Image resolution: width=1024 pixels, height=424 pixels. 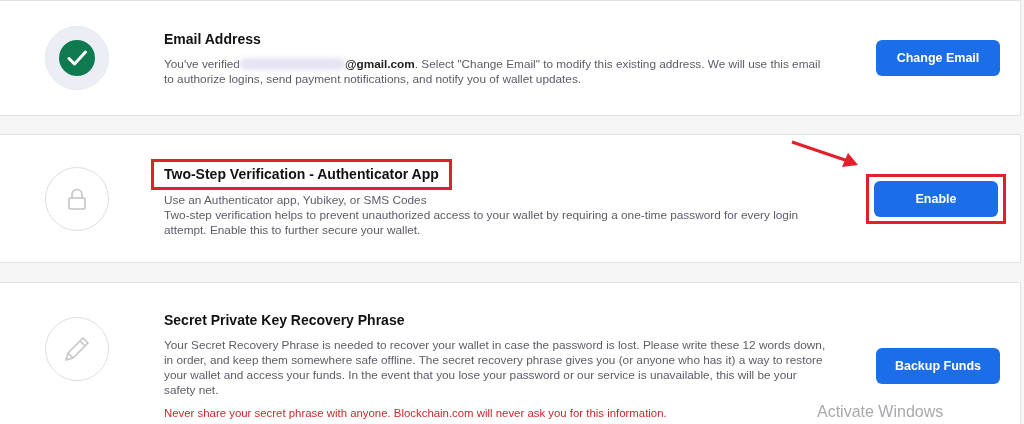 I want to click on description-text: You've verified @gmail.com. Select "Change Email" to modify this existing address. We will use this email to authorize logins, send payment notifications, and notify you of wallet updates., so click(x=493, y=71).